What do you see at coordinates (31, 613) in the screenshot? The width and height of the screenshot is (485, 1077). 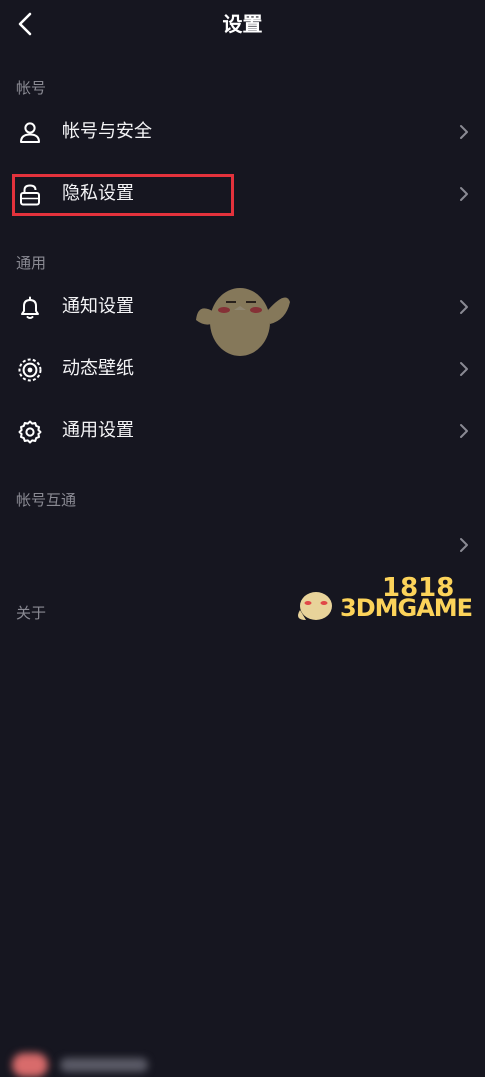 I see `section-header-about: 关于` at bounding box center [31, 613].